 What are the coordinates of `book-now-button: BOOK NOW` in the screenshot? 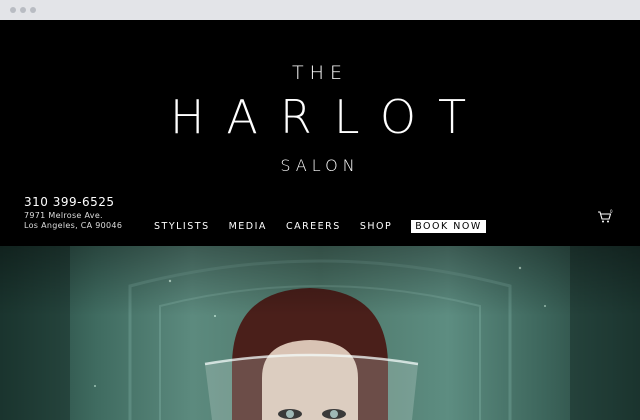 It's located at (448, 226).